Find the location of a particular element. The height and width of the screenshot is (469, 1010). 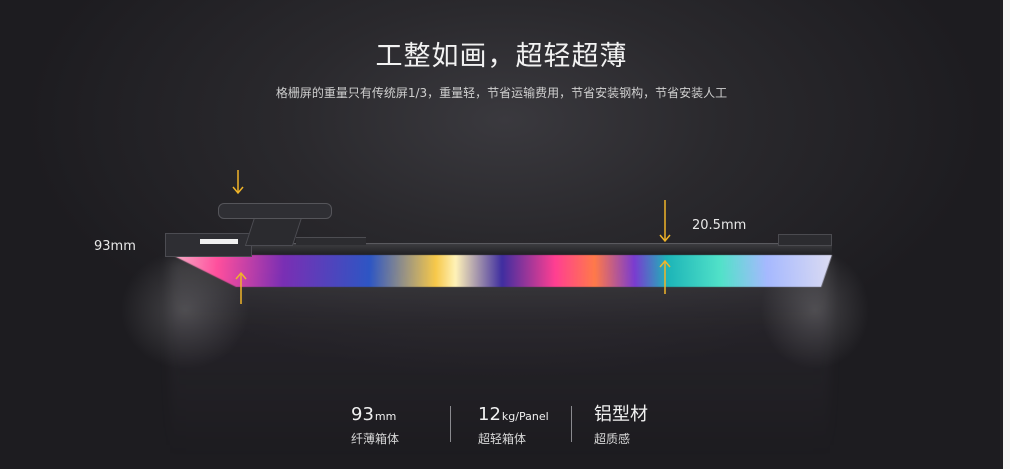

page-title: 工整如画，超轻超薄 is located at coordinates (501, 56).